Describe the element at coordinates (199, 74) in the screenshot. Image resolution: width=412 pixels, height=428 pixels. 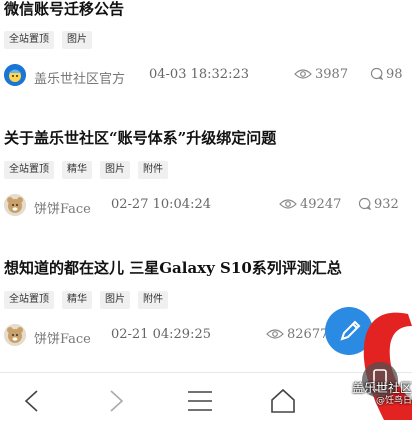
I see `post-time: 04-03 18:32:23` at that location.